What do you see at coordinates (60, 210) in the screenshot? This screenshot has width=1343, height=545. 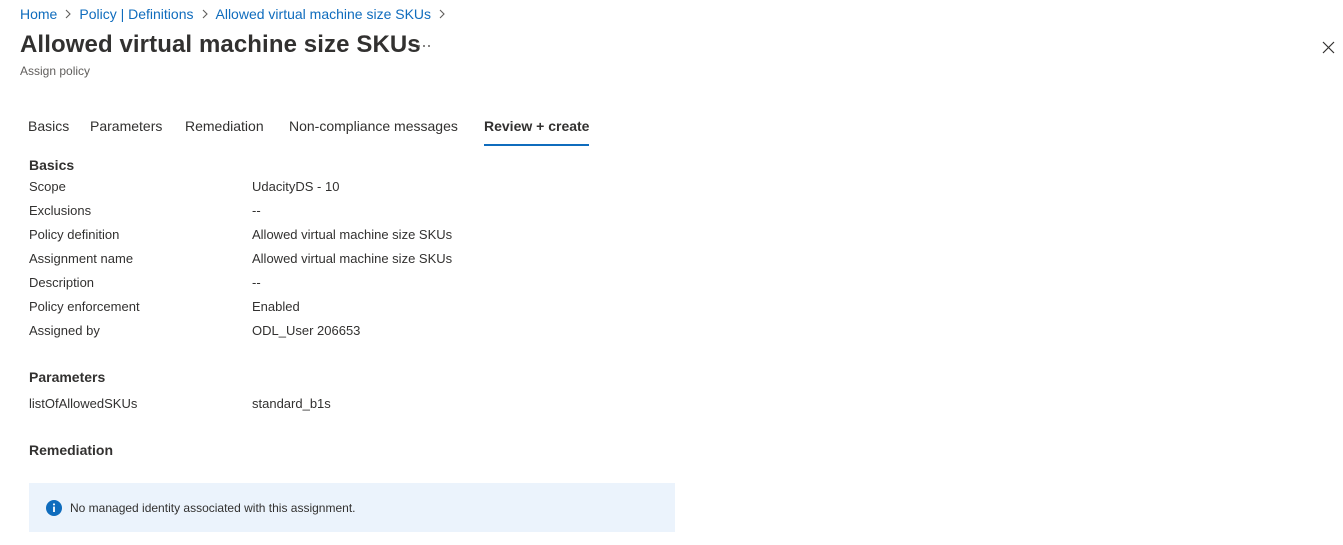 I see `summary-label-exclusions: Exclusions` at bounding box center [60, 210].